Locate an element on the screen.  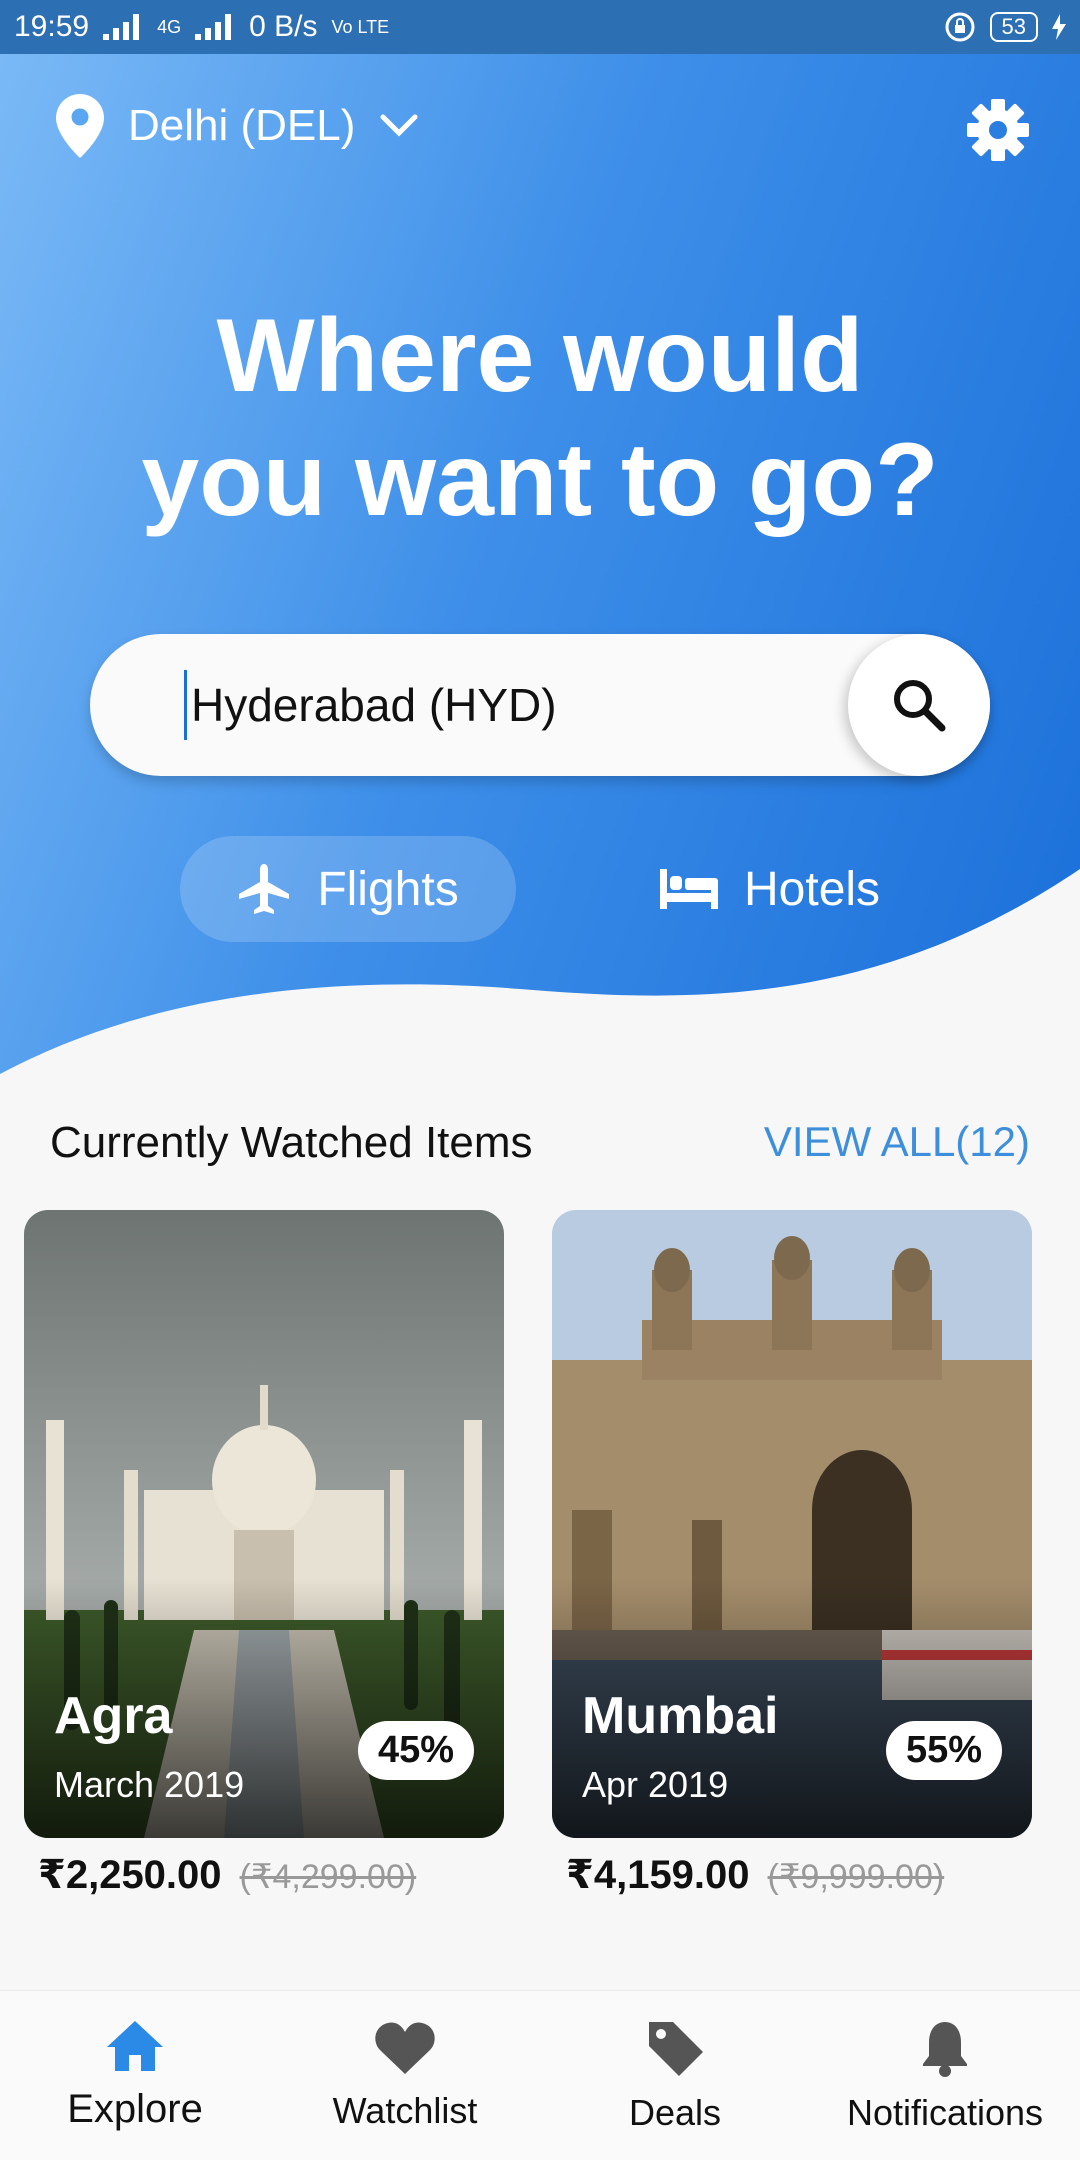
search-button is located at coordinates (919, 705).